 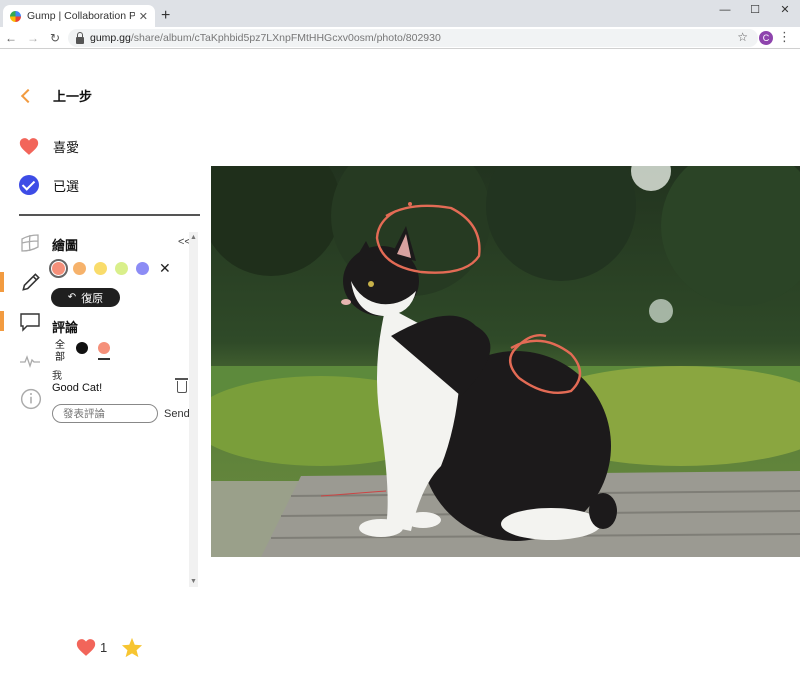 What do you see at coordinates (80, 37) in the screenshot?
I see `lock-icon` at bounding box center [80, 37].